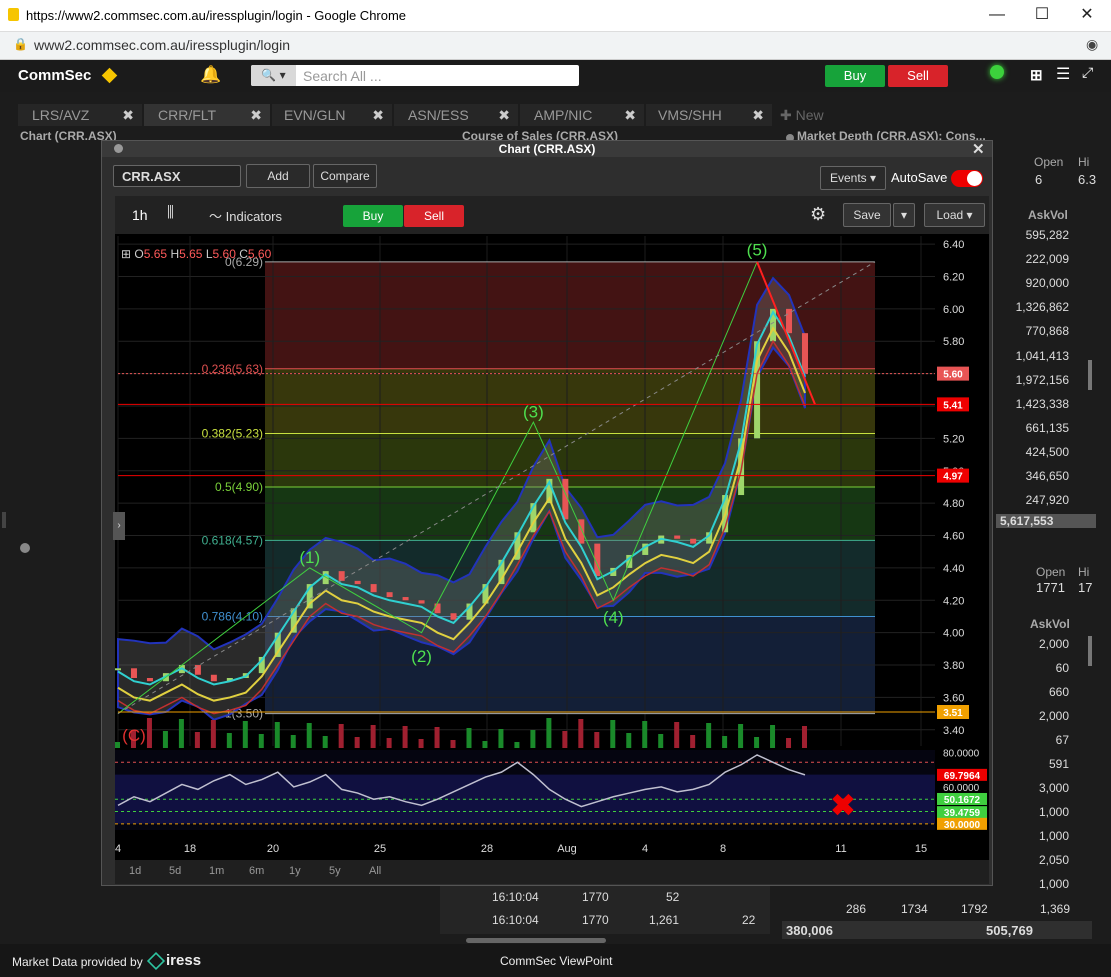  What do you see at coordinates (690, 115) in the screenshot?
I see `tab-label: VMS/SHH` at bounding box center [690, 115].